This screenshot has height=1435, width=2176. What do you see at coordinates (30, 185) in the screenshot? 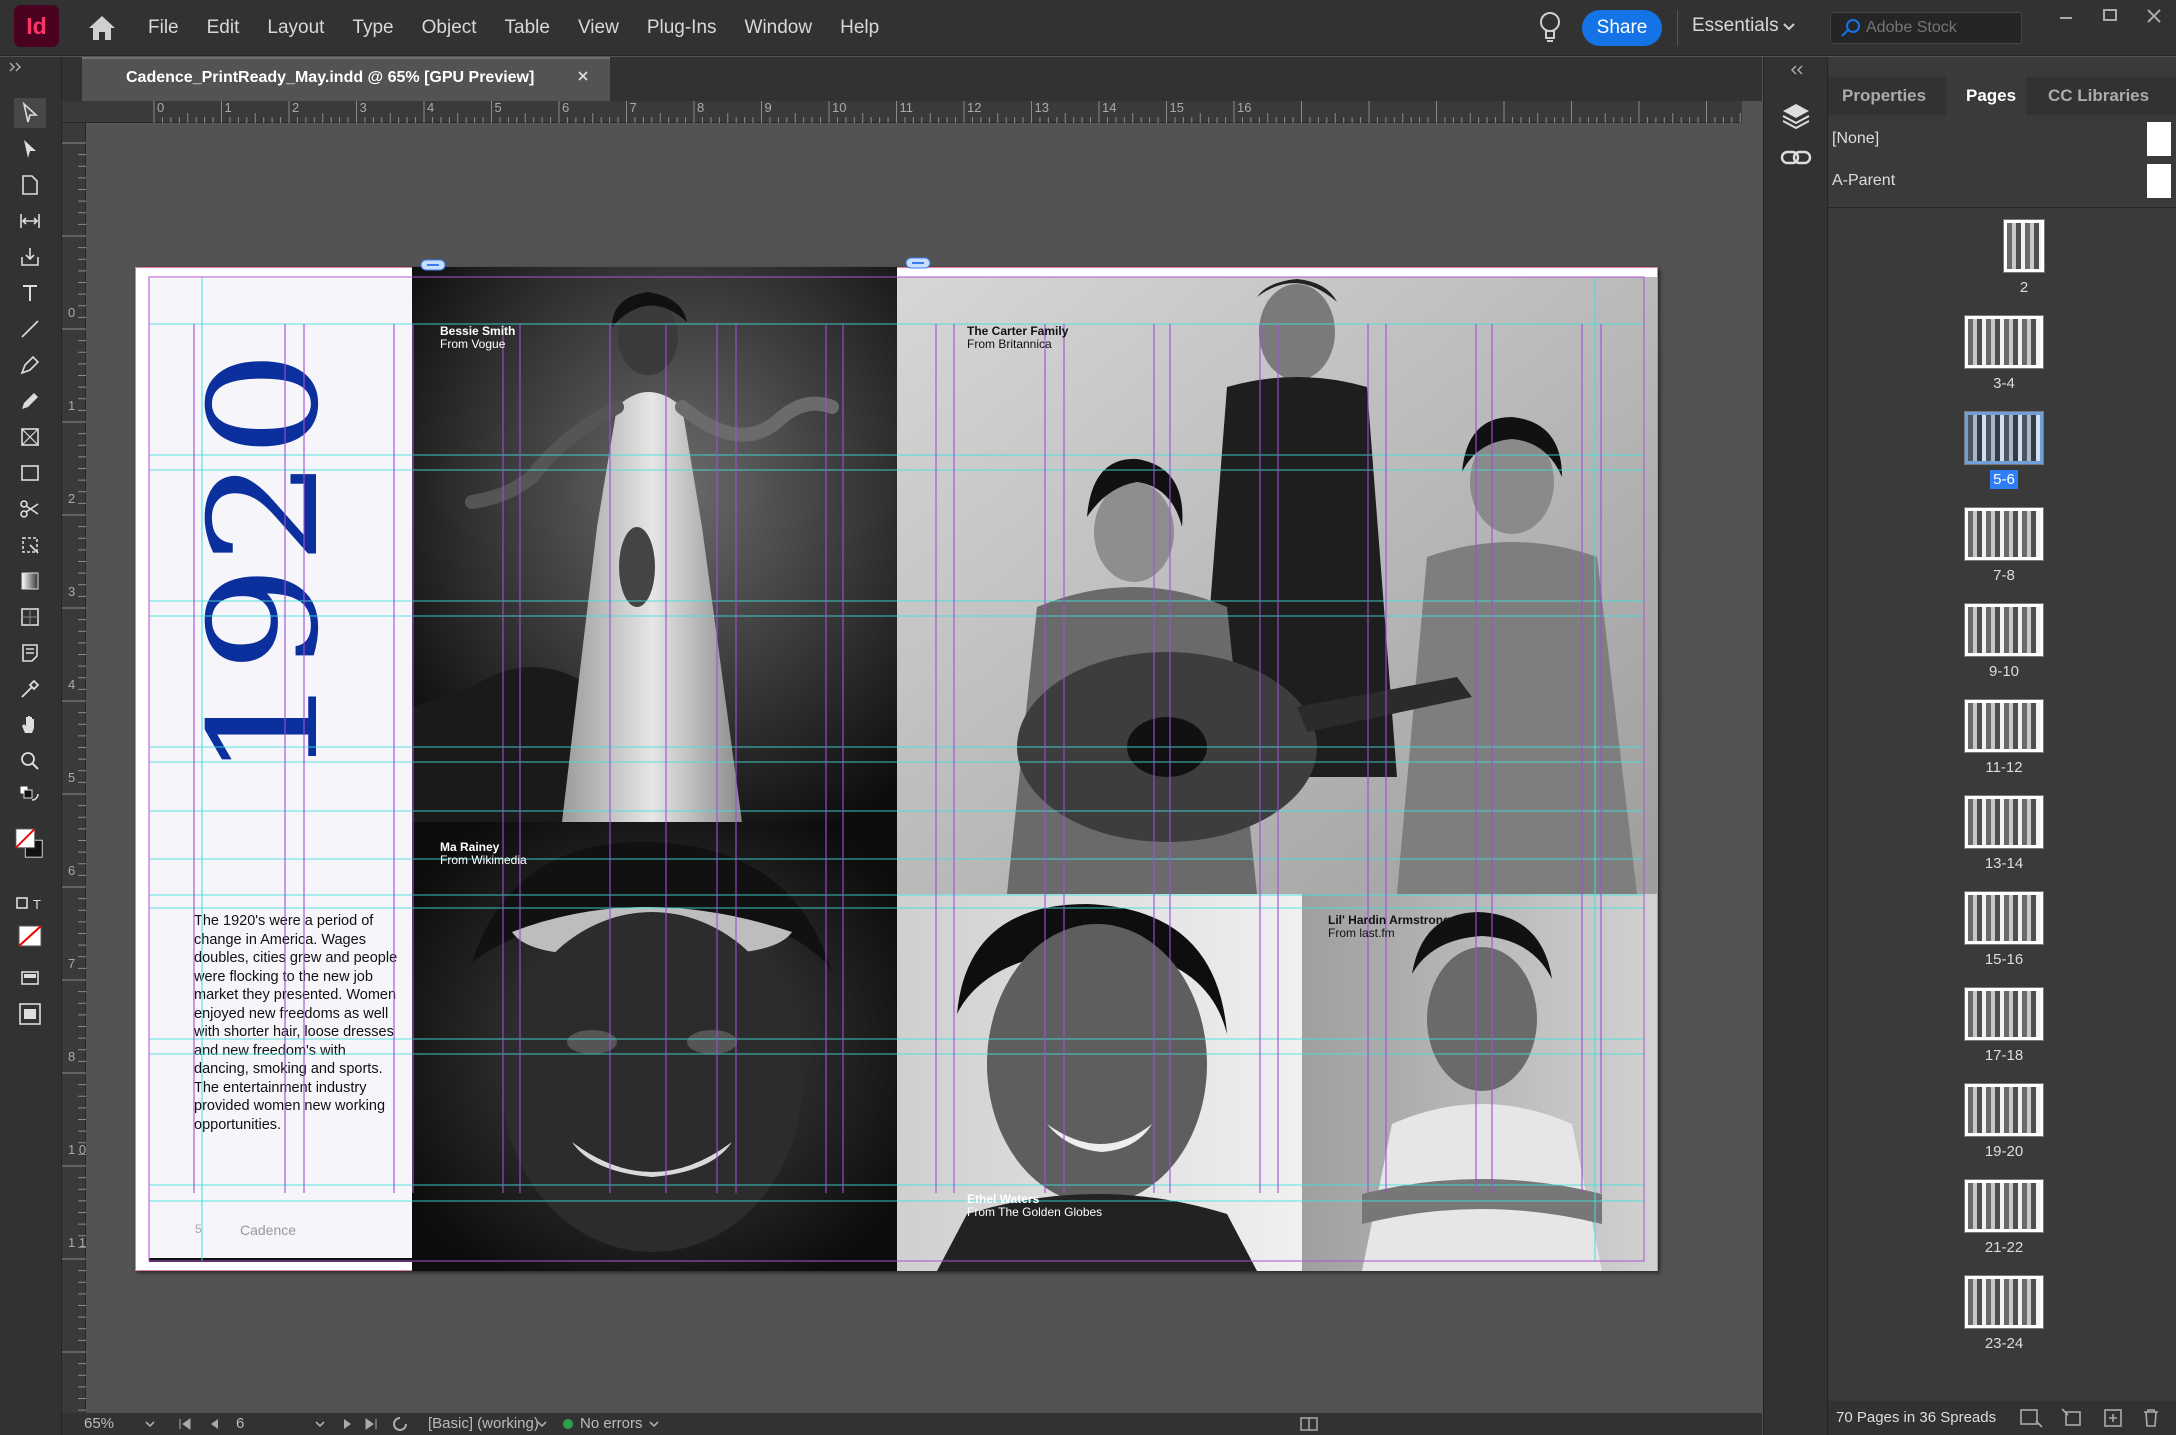
I see `page-tool-icon` at bounding box center [30, 185].